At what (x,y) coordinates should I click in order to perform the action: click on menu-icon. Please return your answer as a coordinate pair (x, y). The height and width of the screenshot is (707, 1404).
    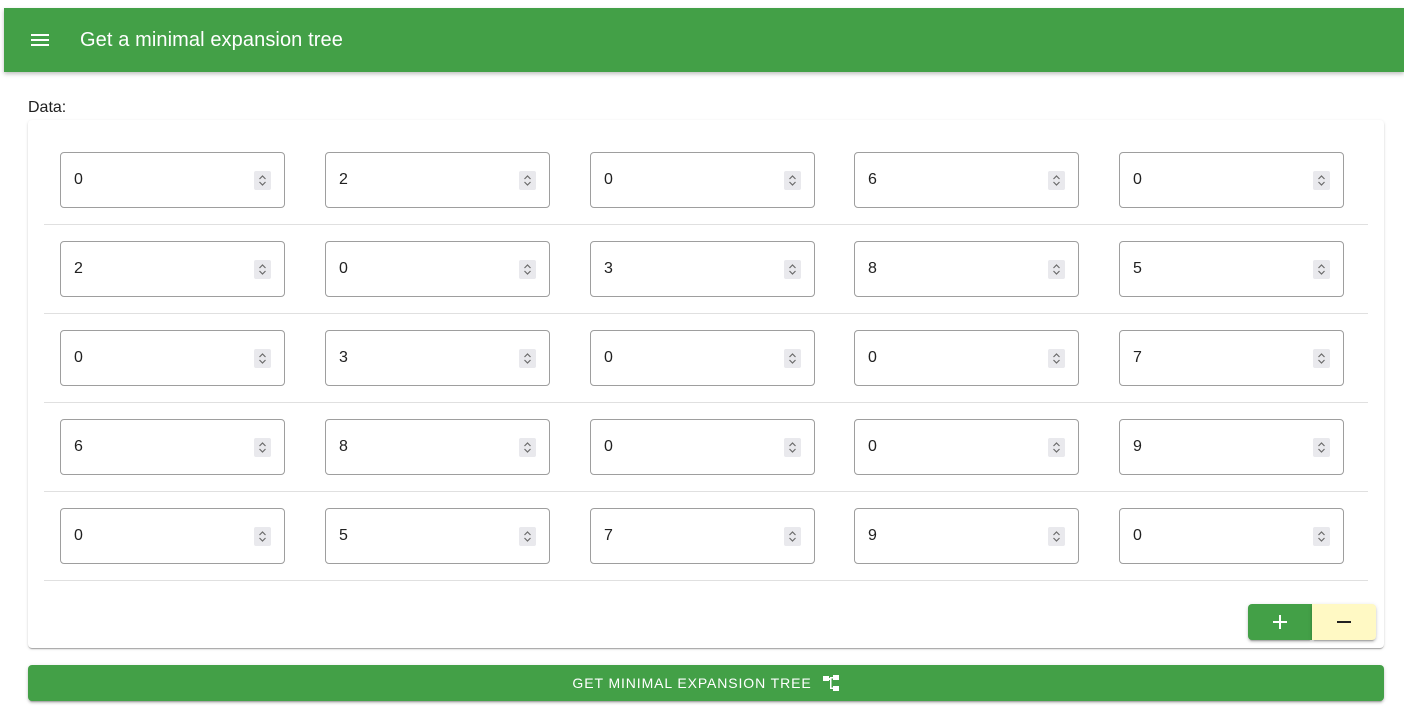
    Looking at the image, I should click on (40, 40).